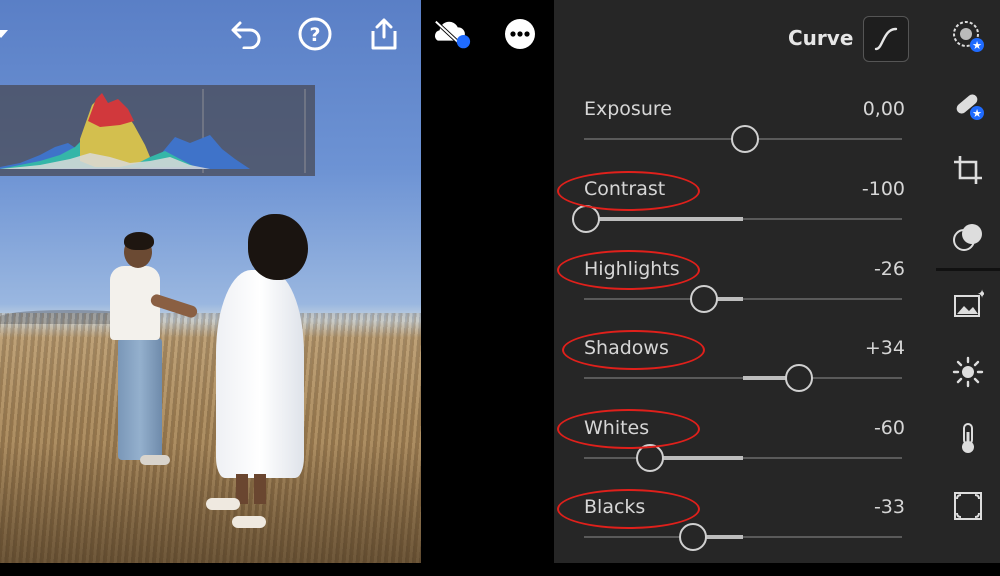  What do you see at coordinates (884, 348) in the screenshot?
I see `slider-value: +34` at bounding box center [884, 348].